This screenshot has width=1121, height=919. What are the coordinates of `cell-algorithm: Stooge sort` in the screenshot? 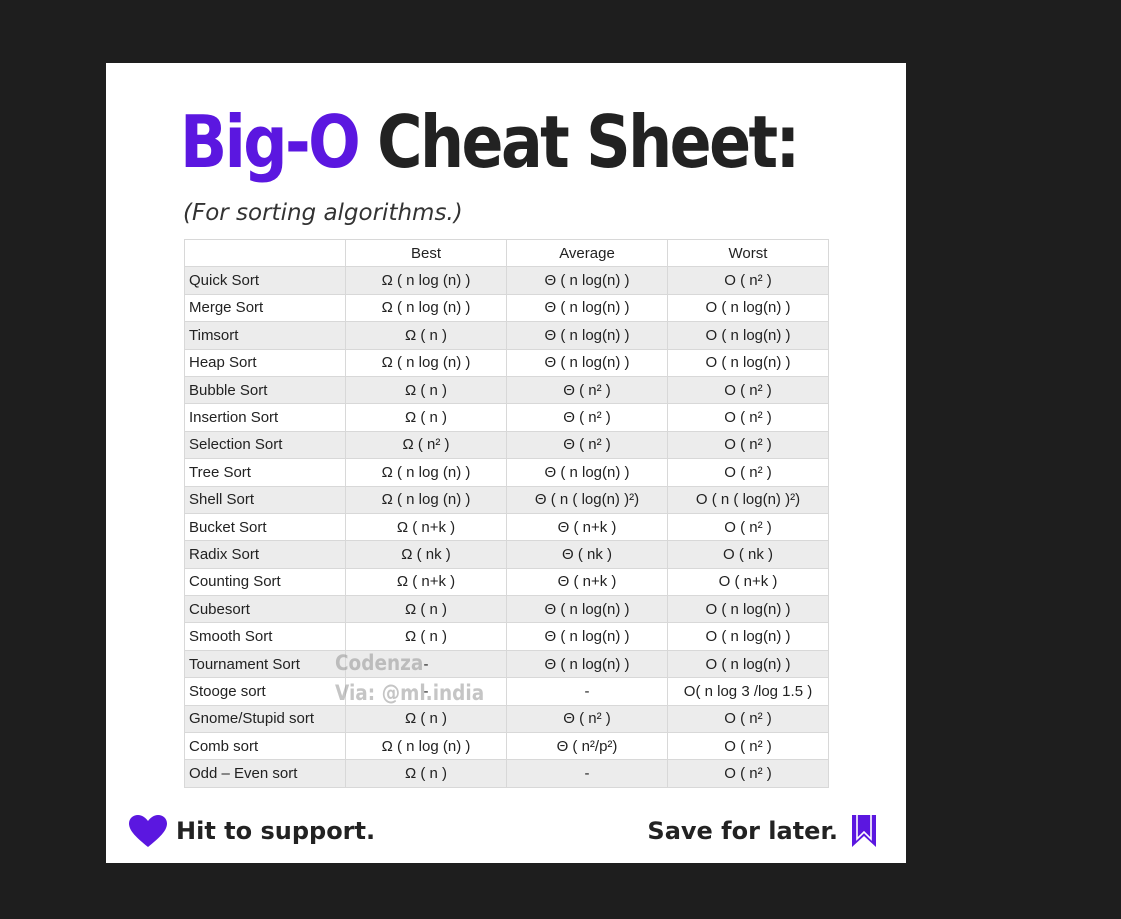 It's located at (265, 691).